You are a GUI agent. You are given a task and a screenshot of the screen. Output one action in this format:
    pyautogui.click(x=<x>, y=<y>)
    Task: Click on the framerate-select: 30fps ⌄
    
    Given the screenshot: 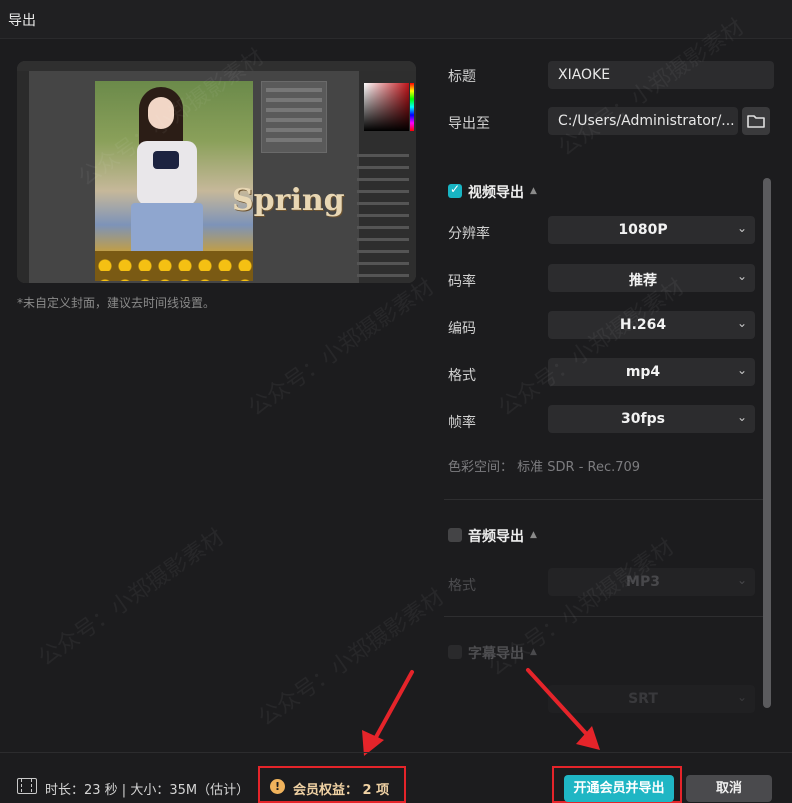 What is the action you would take?
    pyautogui.click(x=651, y=419)
    